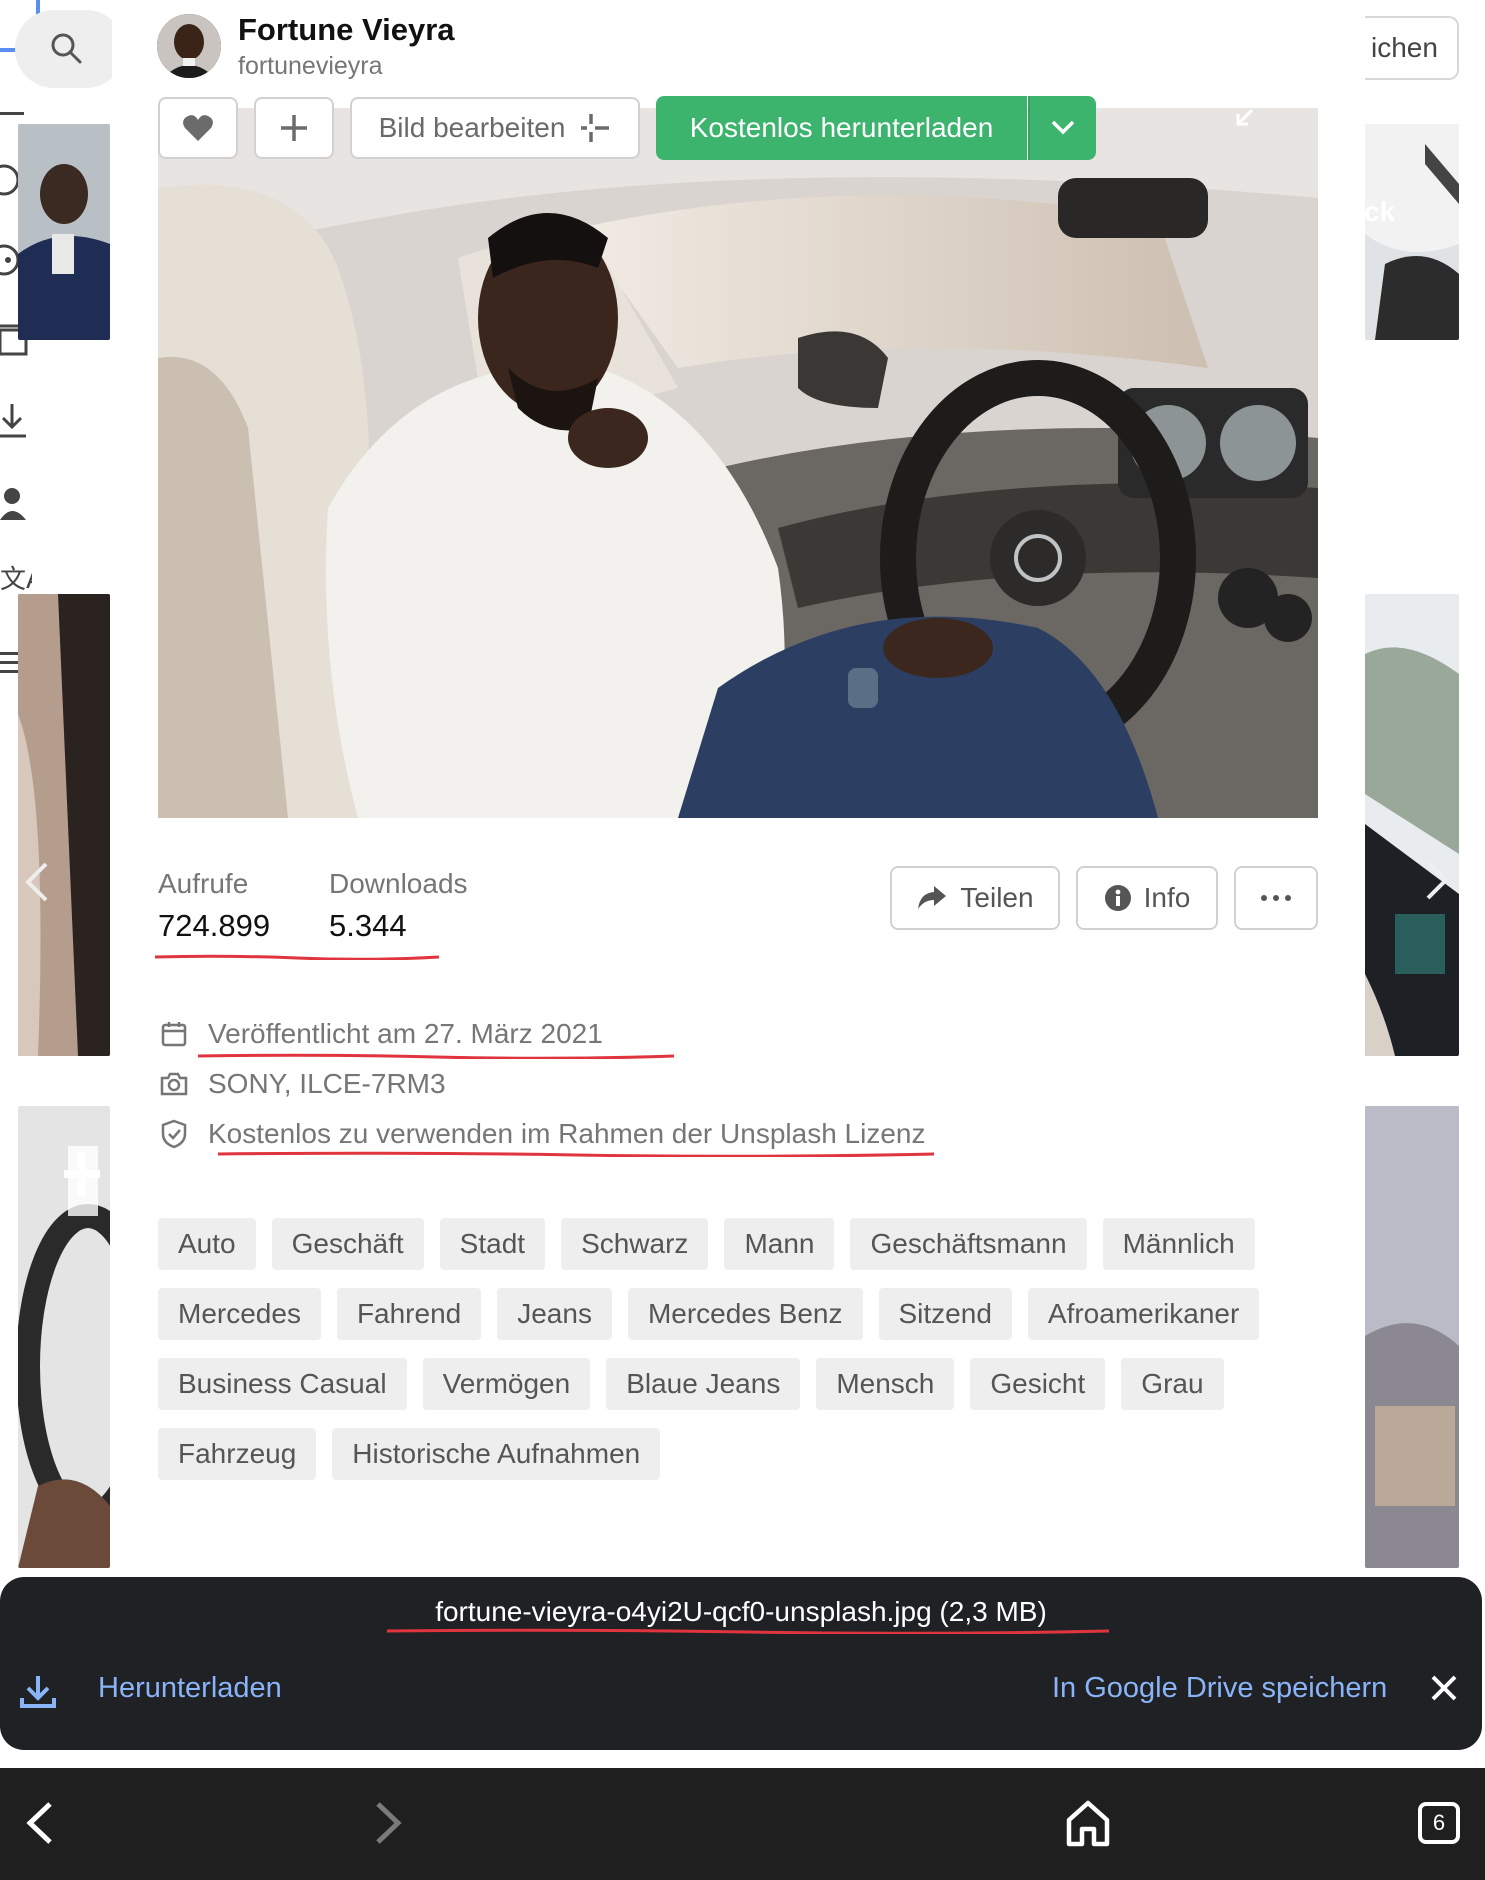 Image resolution: width=1485 pixels, height=1880 pixels. Describe the element at coordinates (38, 1692) in the screenshot. I see `download-icon` at that location.